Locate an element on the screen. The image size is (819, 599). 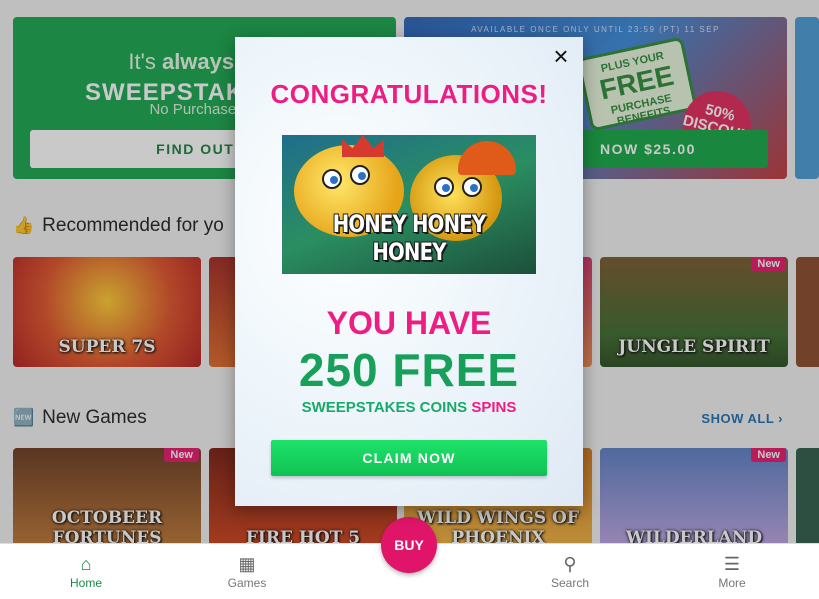
free-amount: 250 FREE is located at coordinates (409, 370).